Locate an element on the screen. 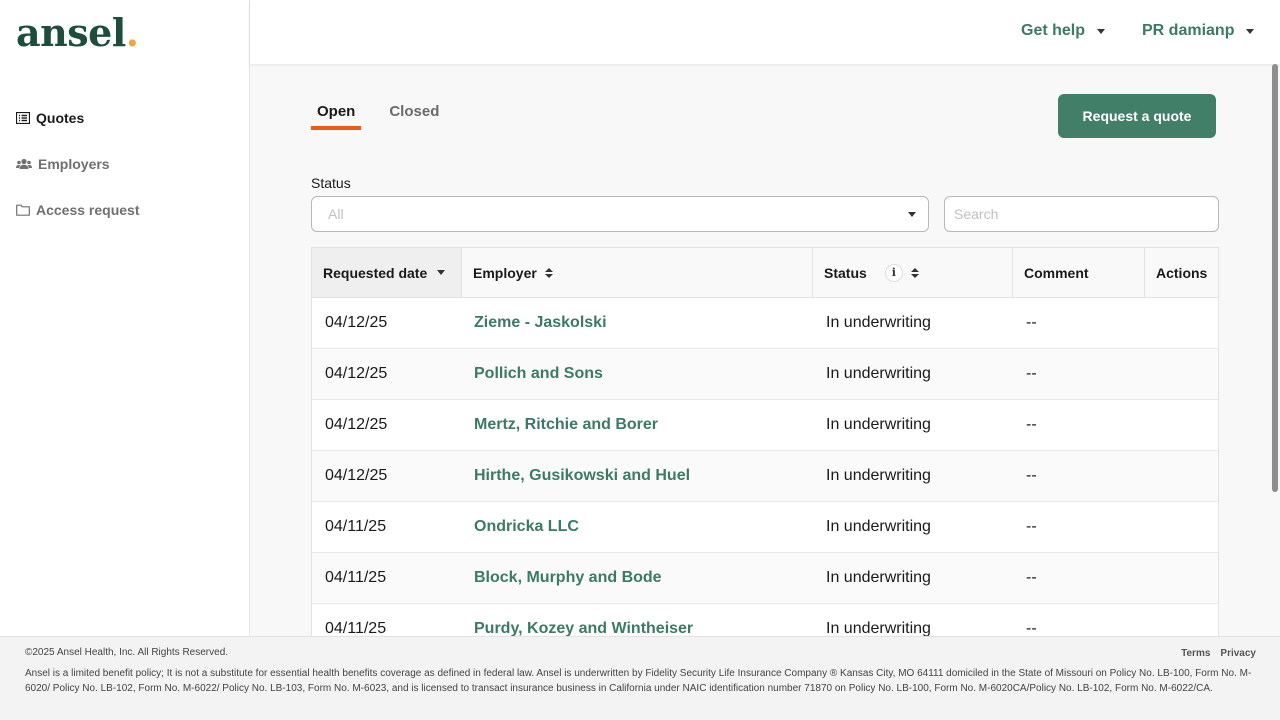  column-header-requested-date: Requested date is located at coordinates (387, 272).